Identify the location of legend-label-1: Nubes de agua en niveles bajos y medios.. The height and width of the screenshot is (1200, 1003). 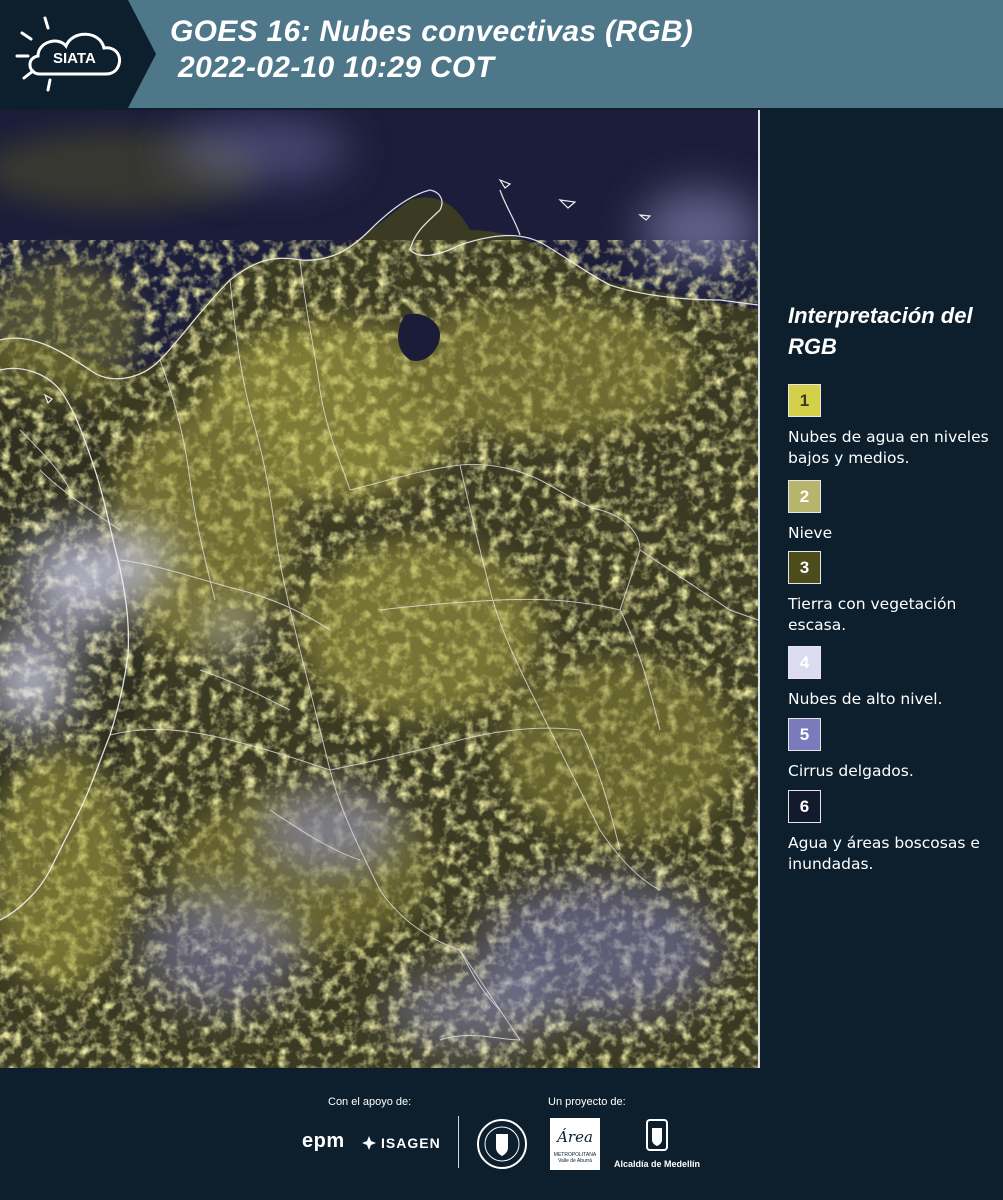
(888, 447).